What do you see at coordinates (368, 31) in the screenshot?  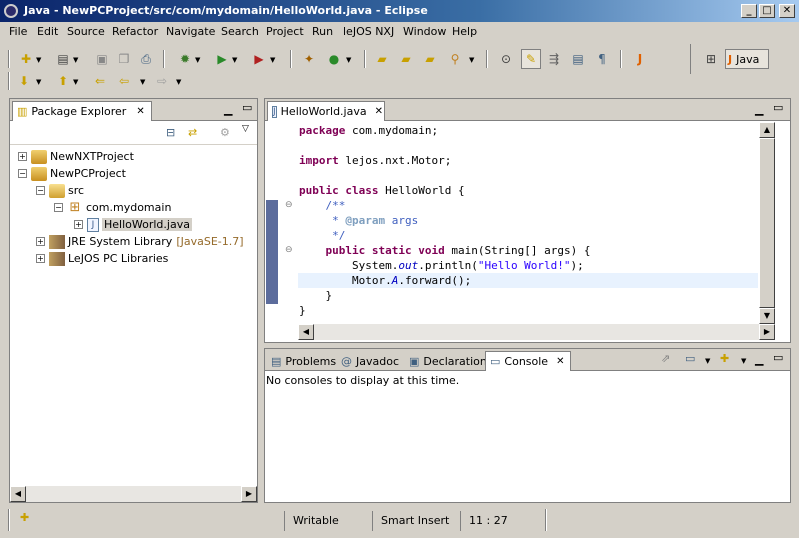 I see `menu-lejos-nxj: leJOS NXJ` at bounding box center [368, 31].